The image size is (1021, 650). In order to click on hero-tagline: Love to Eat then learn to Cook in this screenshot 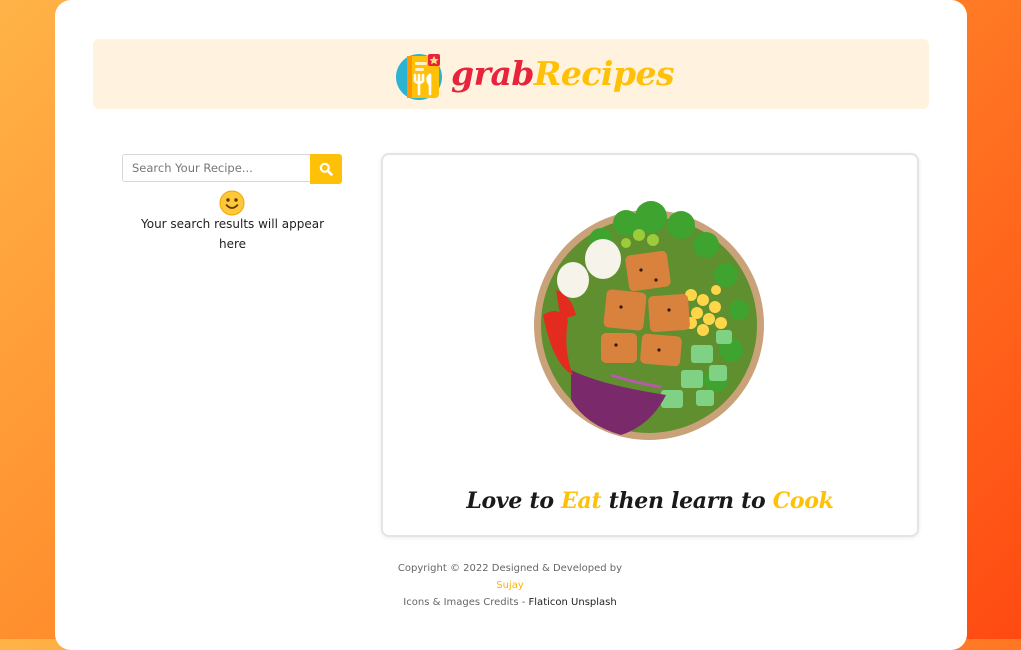, I will do `click(650, 501)`.